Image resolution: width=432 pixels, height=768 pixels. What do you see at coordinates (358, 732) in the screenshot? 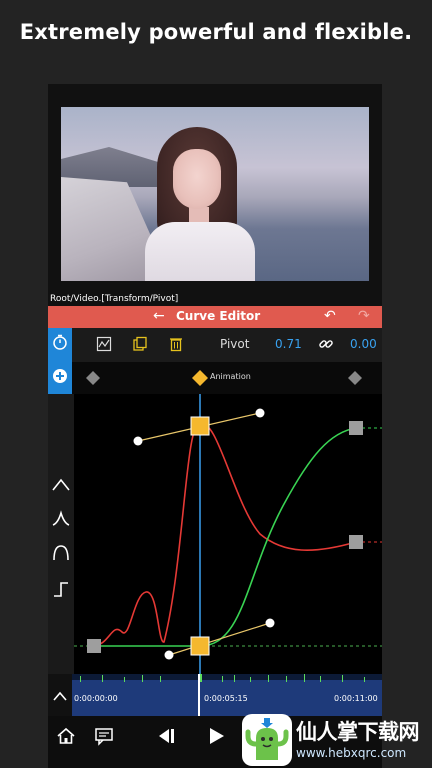
I see `watermark-title: 仙人掌下载网` at bounding box center [358, 732].